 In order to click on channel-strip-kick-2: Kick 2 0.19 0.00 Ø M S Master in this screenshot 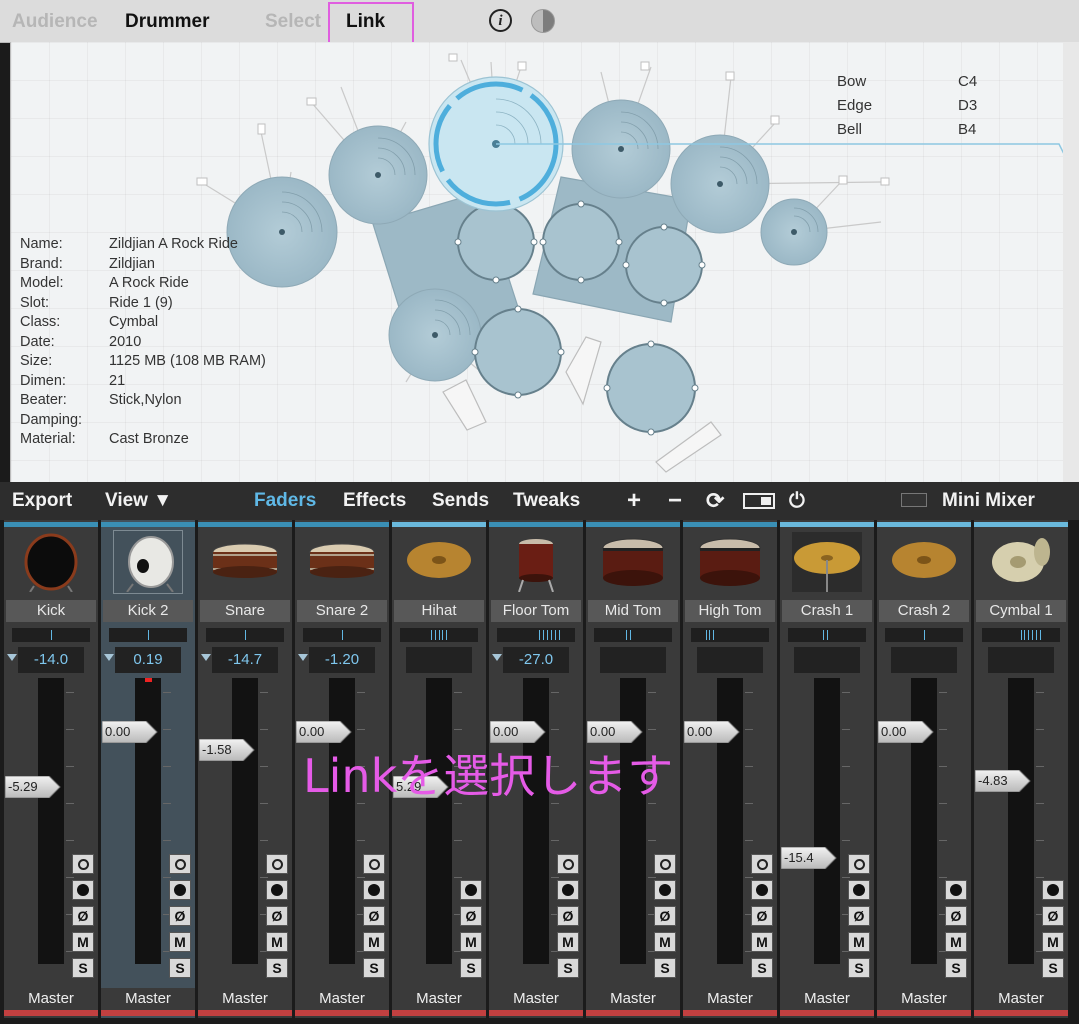, I will do `click(148, 769)`.